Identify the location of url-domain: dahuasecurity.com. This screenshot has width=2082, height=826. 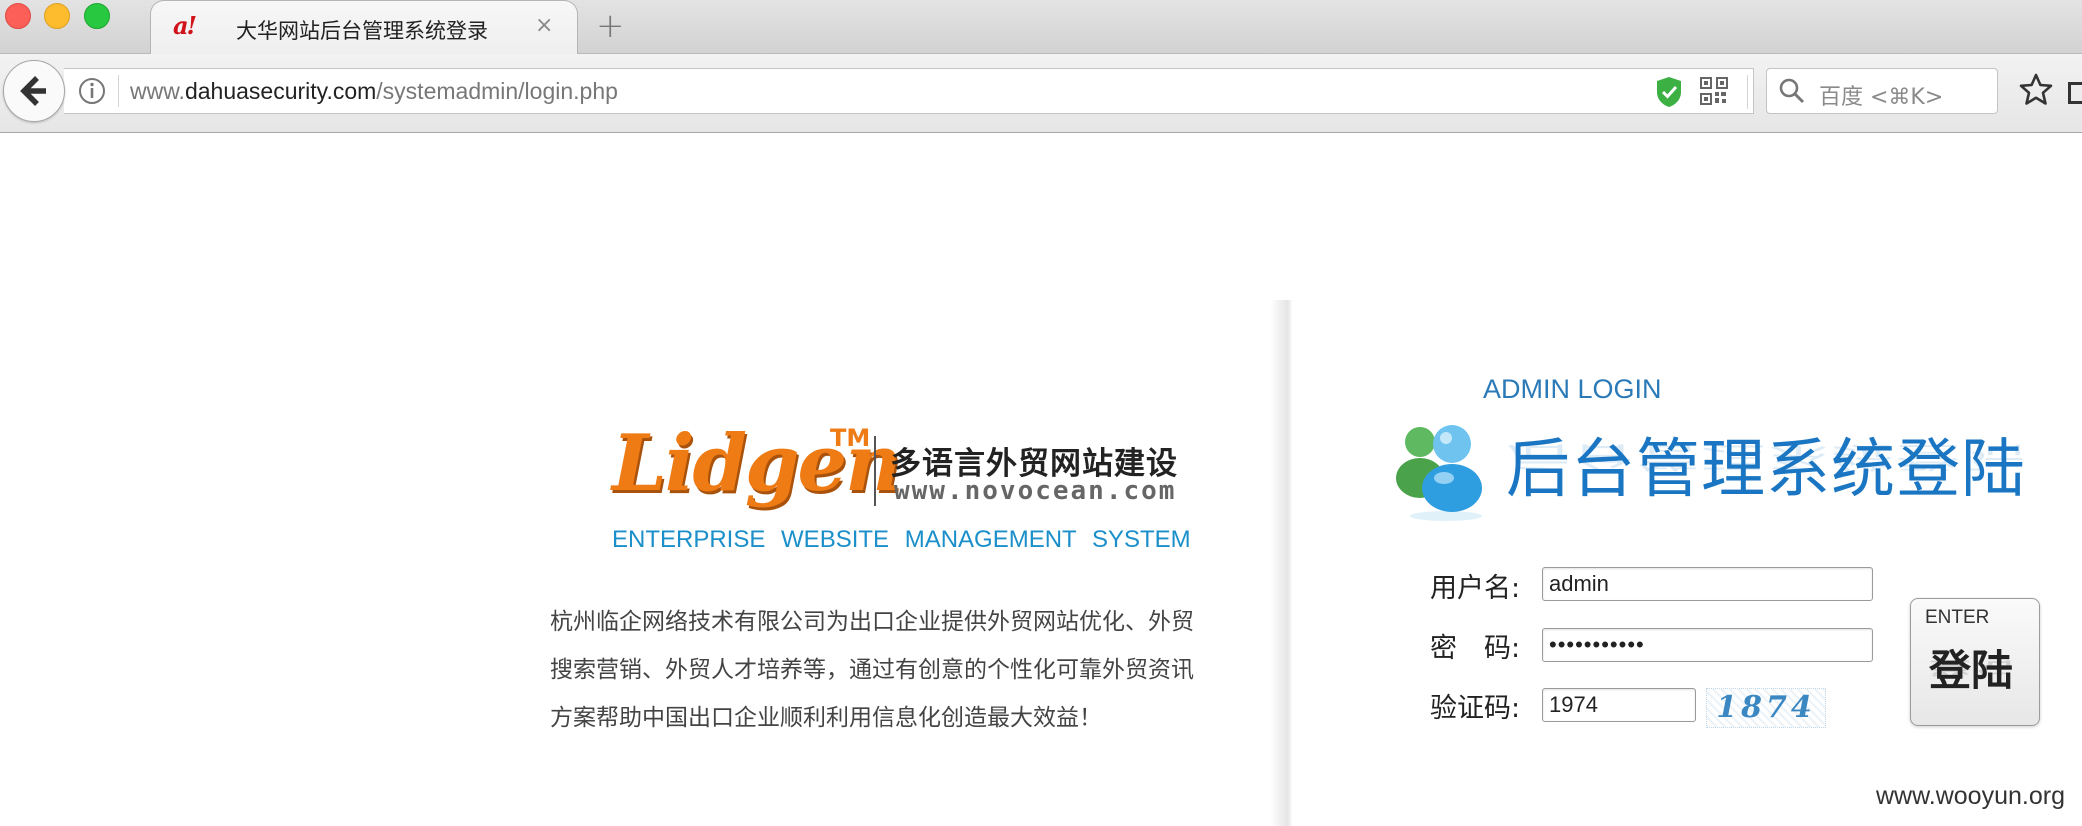
(280, 91).